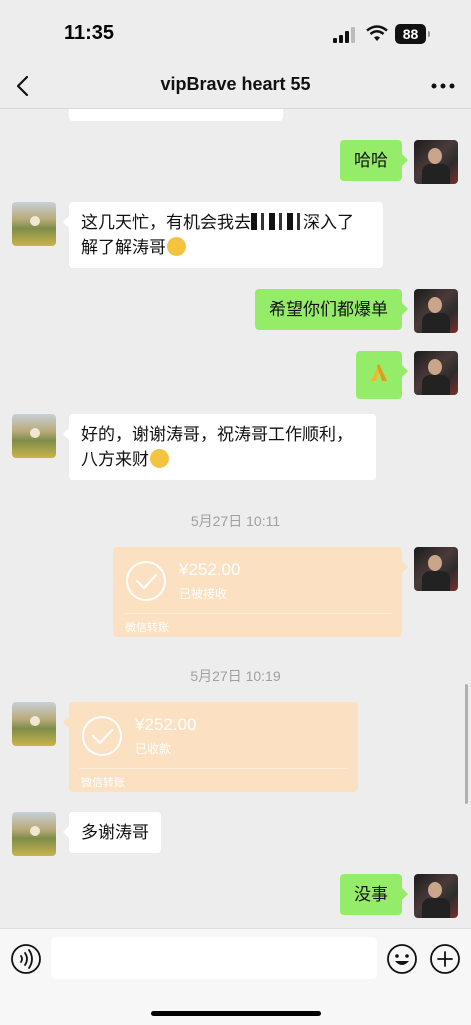  I want to click on hands-emoji-icon, so click(379, 372).